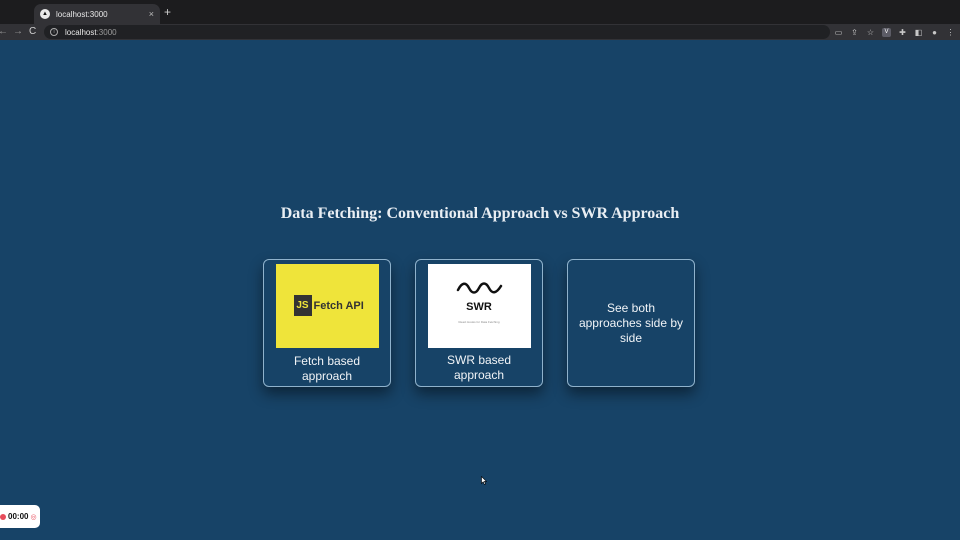  Describe the element at coordinates (32, 32) in the screenshot. I see `reload-button: C` at that location.